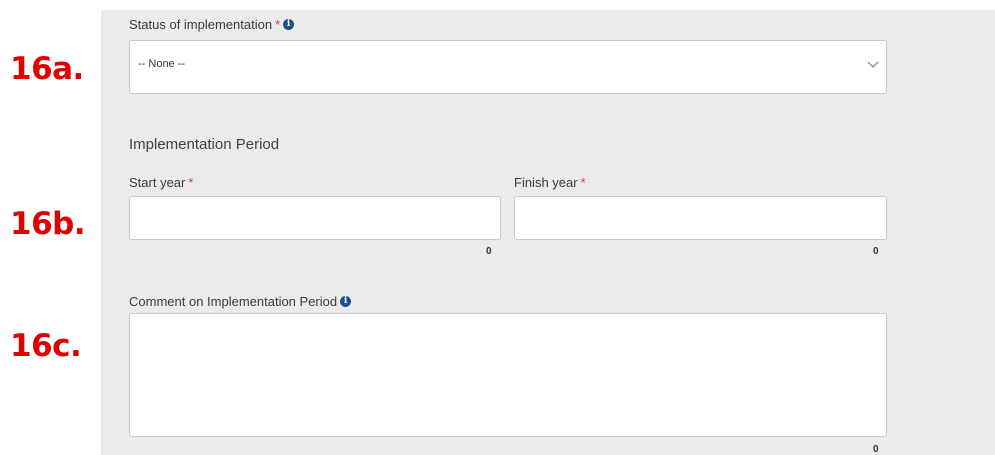  What do you see at coordinates (873, 64) in the screenshot?
I see `chevron-down-icon` at bounding box center [873, 64].